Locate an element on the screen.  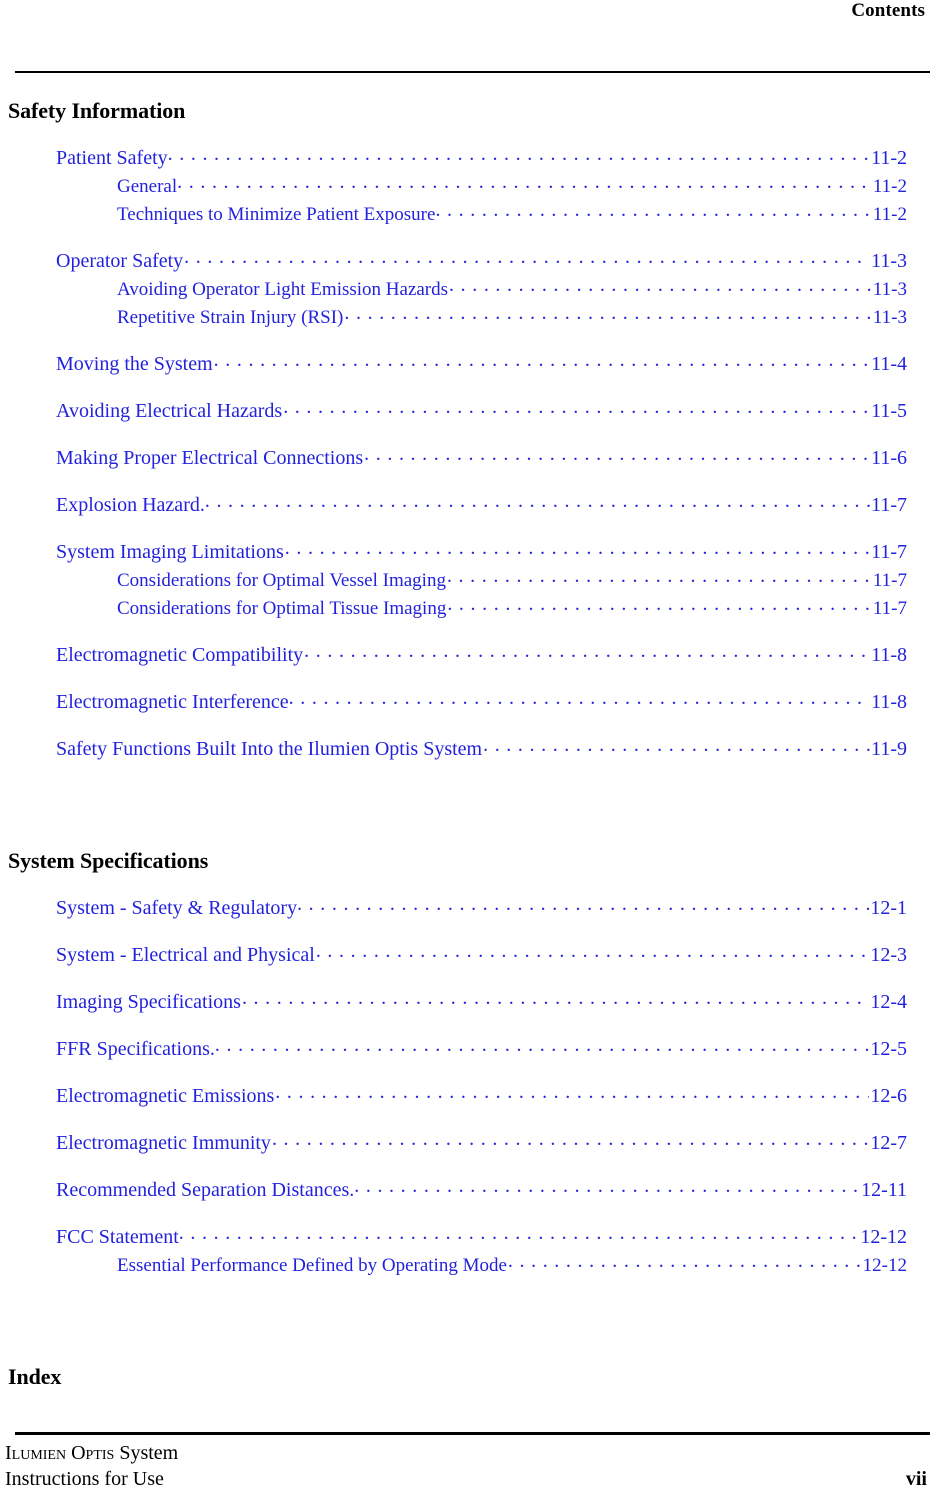
toc-entry-label: System Imaging Limitations is located at coordinates (170, 552).